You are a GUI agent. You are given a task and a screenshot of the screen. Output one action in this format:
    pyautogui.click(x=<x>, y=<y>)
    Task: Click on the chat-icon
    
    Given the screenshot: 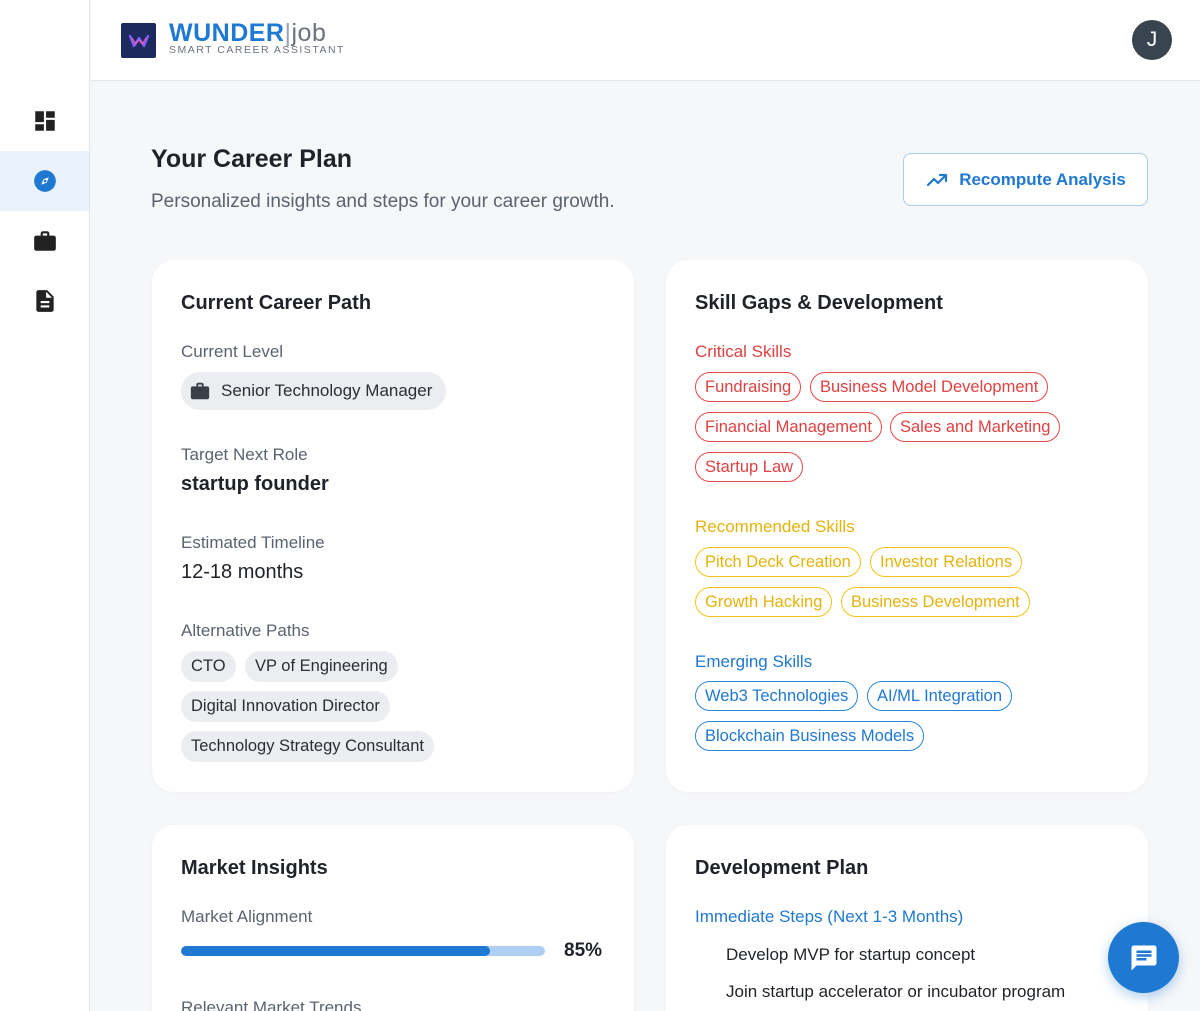 What is the action you would take?
    pyautogui.click(x=1143, y=957)
    